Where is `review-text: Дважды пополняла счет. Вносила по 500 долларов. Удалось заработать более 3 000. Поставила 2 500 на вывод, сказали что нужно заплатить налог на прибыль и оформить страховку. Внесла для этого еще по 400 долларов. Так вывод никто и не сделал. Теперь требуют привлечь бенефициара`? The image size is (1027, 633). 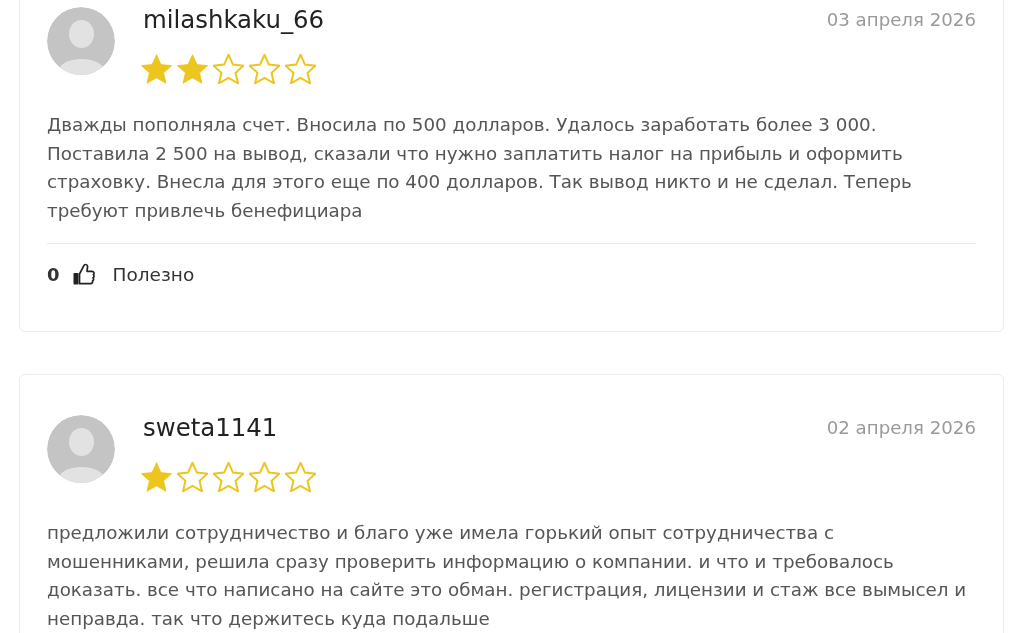
review-text: Дважды пополняла счет. Вносила по 500 долларов. Удалось заработать более 3 000. Поставила 2 500 на вывод, сказали что нужно заплатить налог на прибыль и оформить страховку. Внесла для этого еще по 400 долларов. Так вывод никто и не сделал. Теперь требуют привлечь бенефициара is located at coordinates (480, 168).